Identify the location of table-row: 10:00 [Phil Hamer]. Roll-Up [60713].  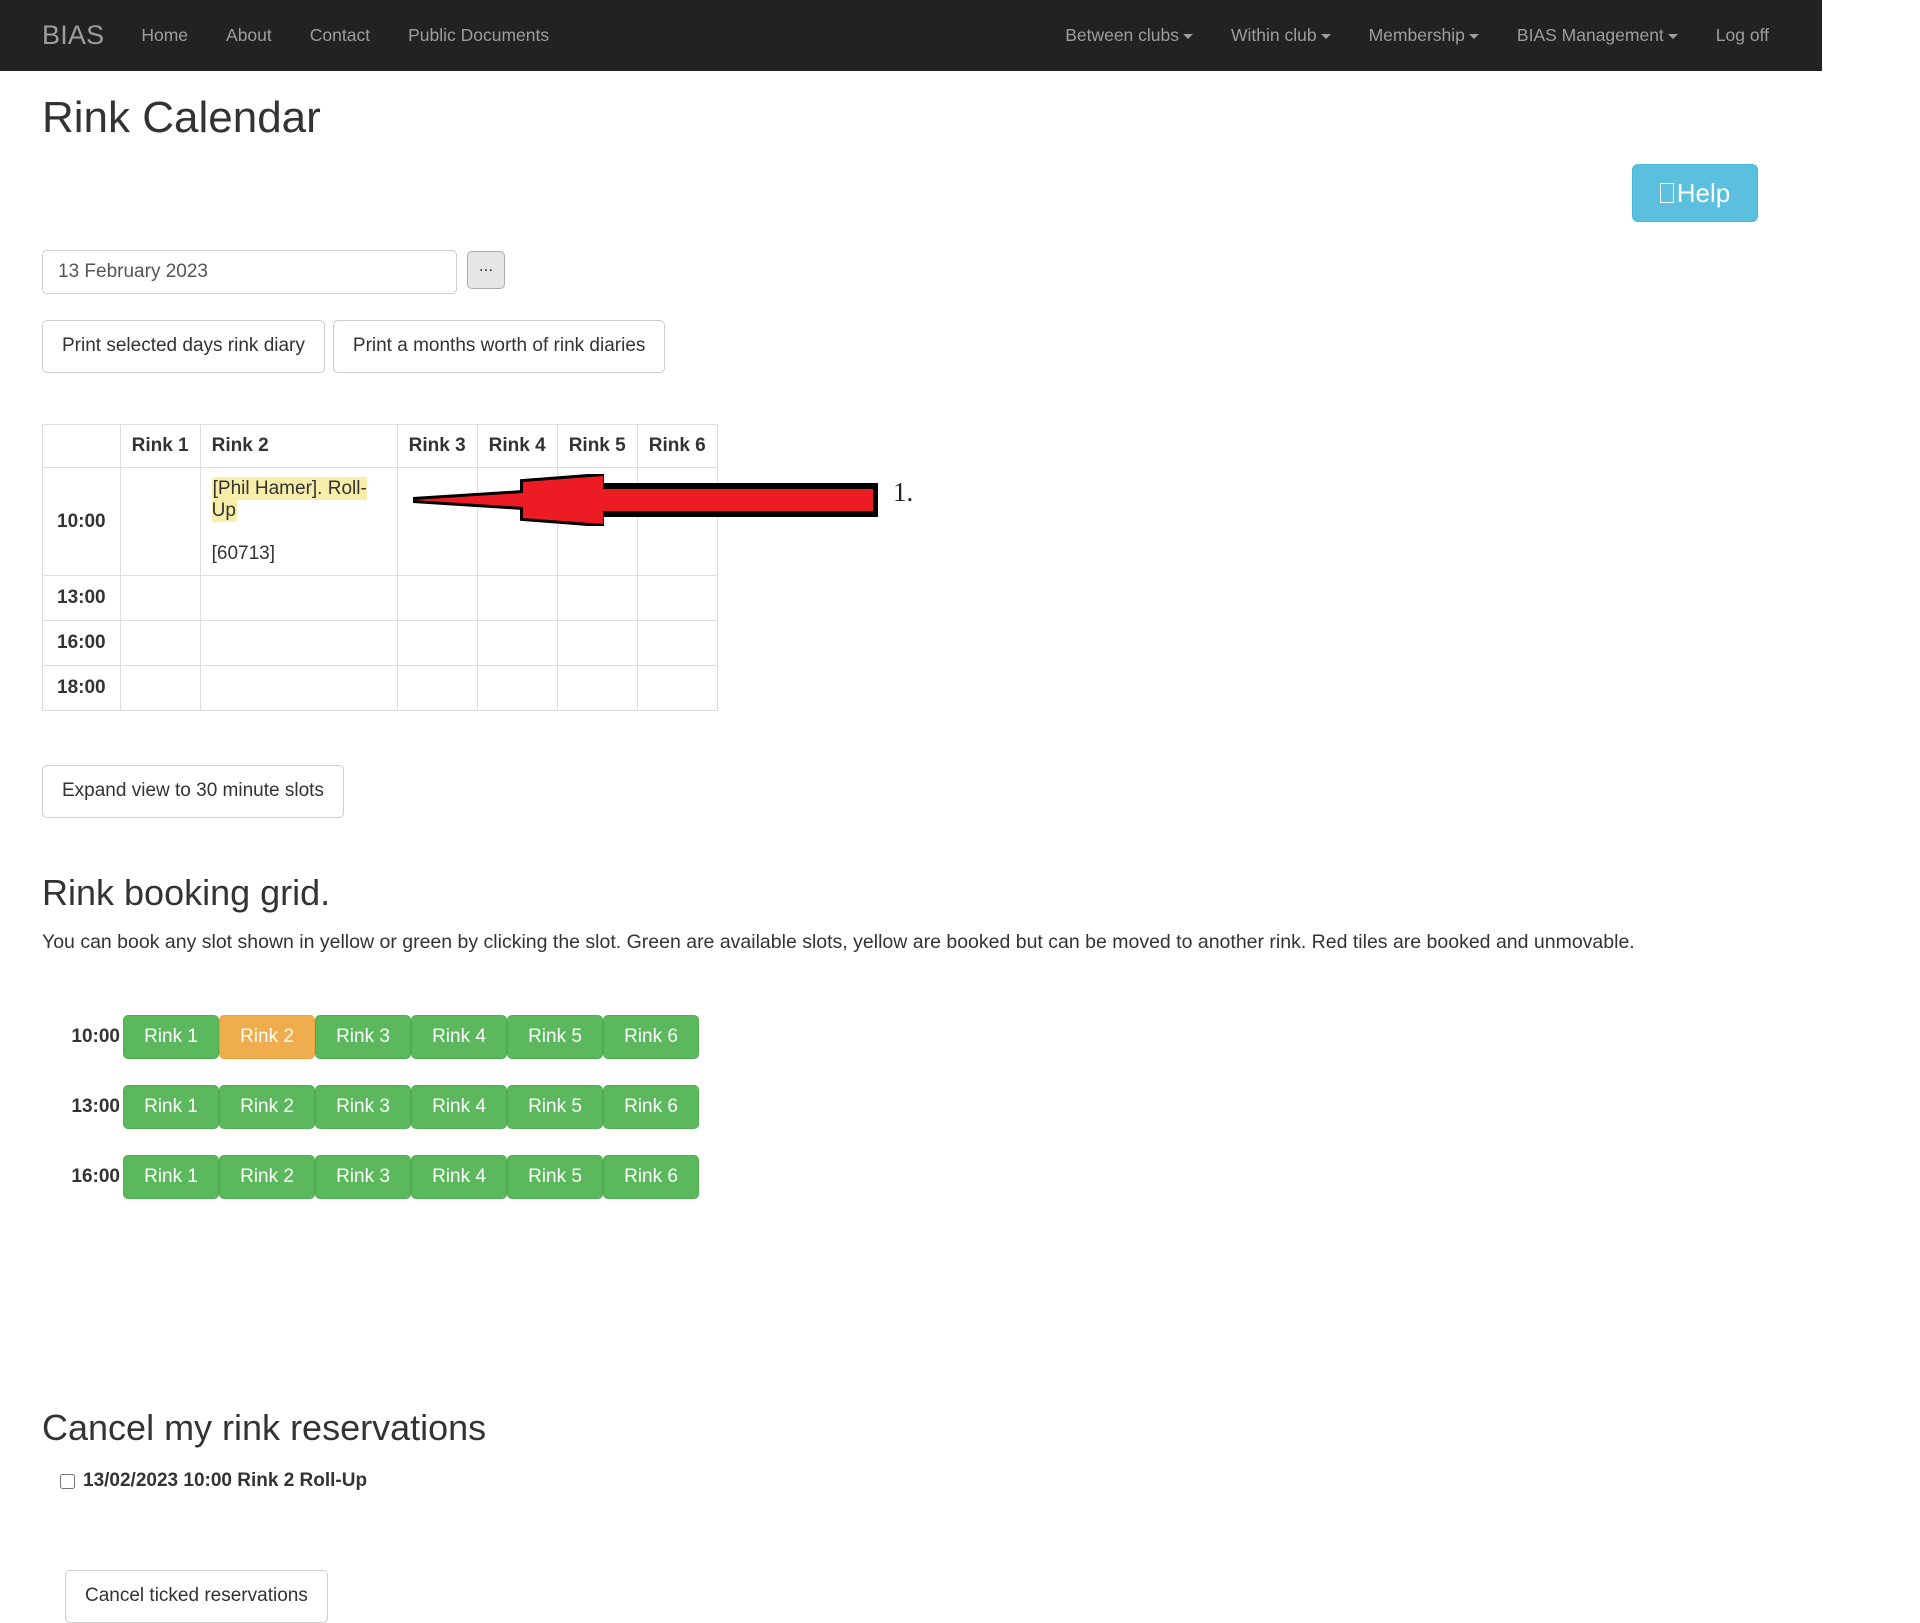
(380, 521).